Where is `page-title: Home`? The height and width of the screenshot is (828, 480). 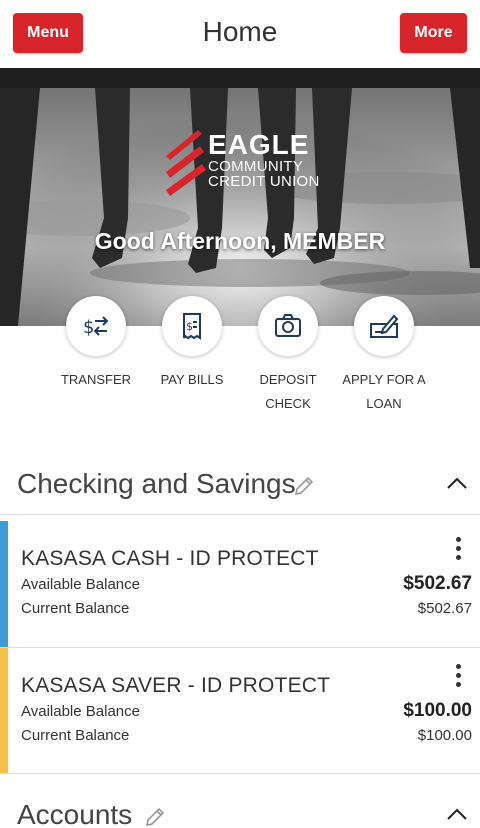
page-title: Home is located at coordinates (240, 31).